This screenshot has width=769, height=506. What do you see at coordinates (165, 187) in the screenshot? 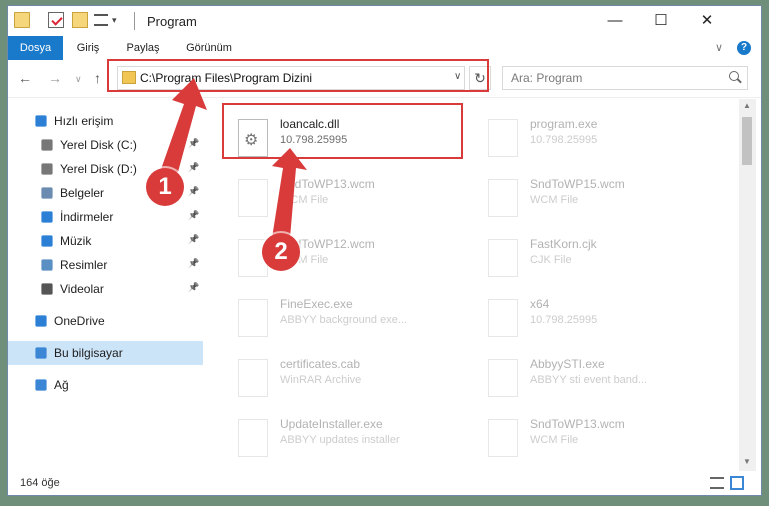
I see `step-1-badge: 1` at bounding box center [165, 187].